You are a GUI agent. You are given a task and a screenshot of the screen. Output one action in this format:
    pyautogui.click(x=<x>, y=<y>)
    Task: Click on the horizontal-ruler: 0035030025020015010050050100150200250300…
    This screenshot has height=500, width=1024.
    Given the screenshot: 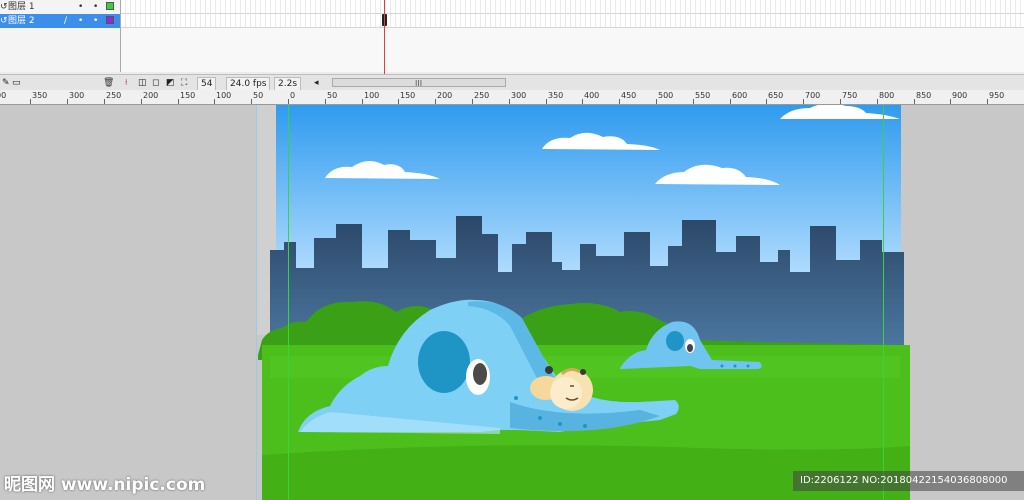 What is the action you would take?
    pyautogui.click(x=512, y=97)
    